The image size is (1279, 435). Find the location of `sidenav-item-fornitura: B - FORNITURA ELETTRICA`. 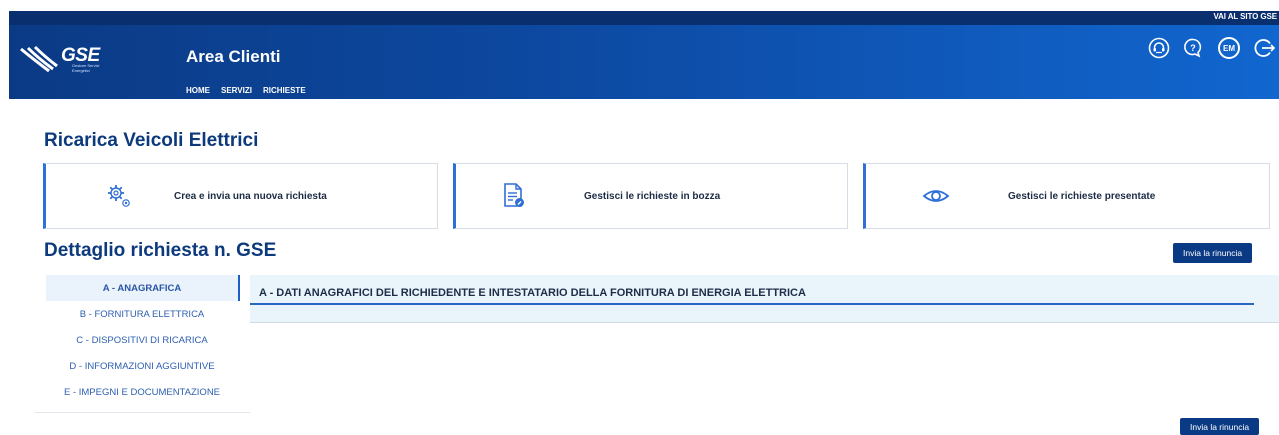

sidenav-item-fornitura: B - FORNITURA ELETTRICA is located at coordinates (142, 314).